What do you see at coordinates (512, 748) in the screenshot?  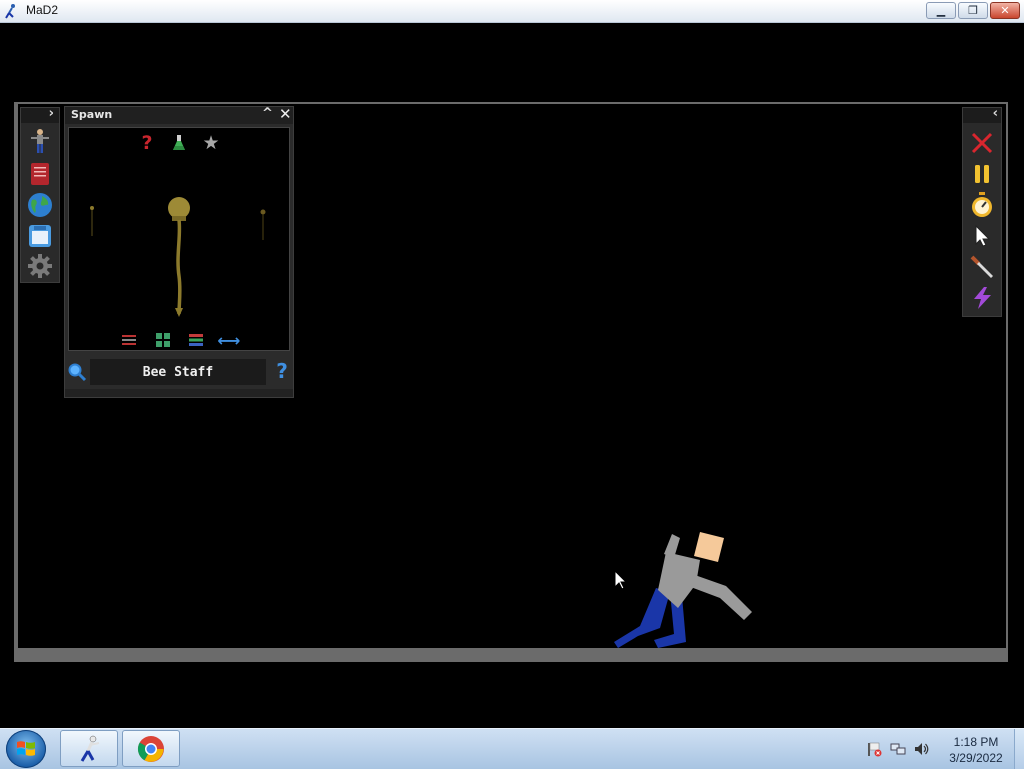 I see `taskbar: 1:18 PM 3/29/2022` at bounding box center [512, 748].